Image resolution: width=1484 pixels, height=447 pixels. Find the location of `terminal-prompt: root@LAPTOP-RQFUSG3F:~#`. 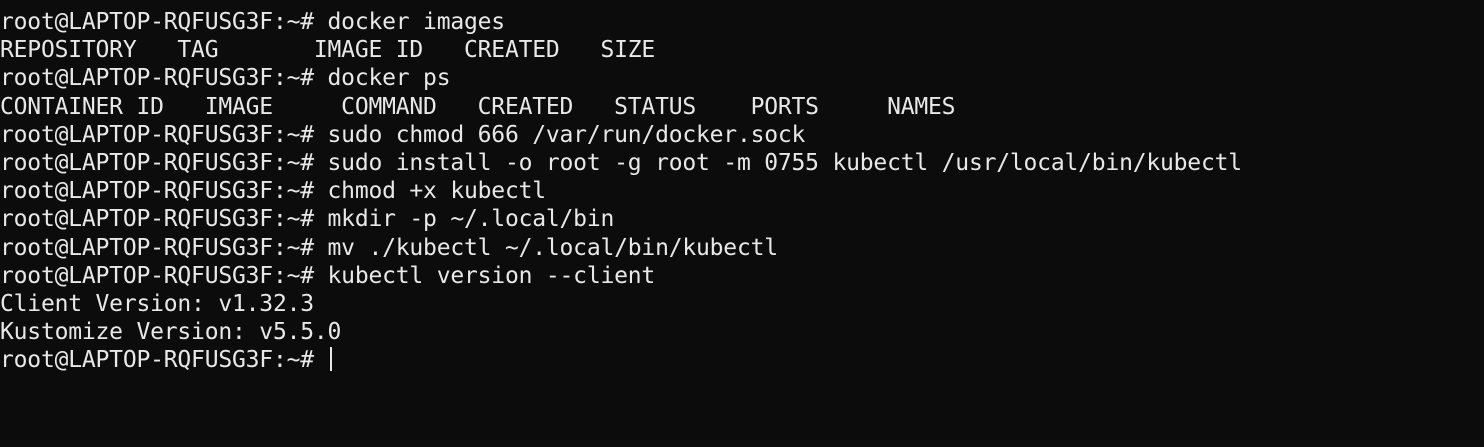

terminal-prompt: root@LAPTOP-RQFUSG3F:~# is located at coordinates (164, 360).